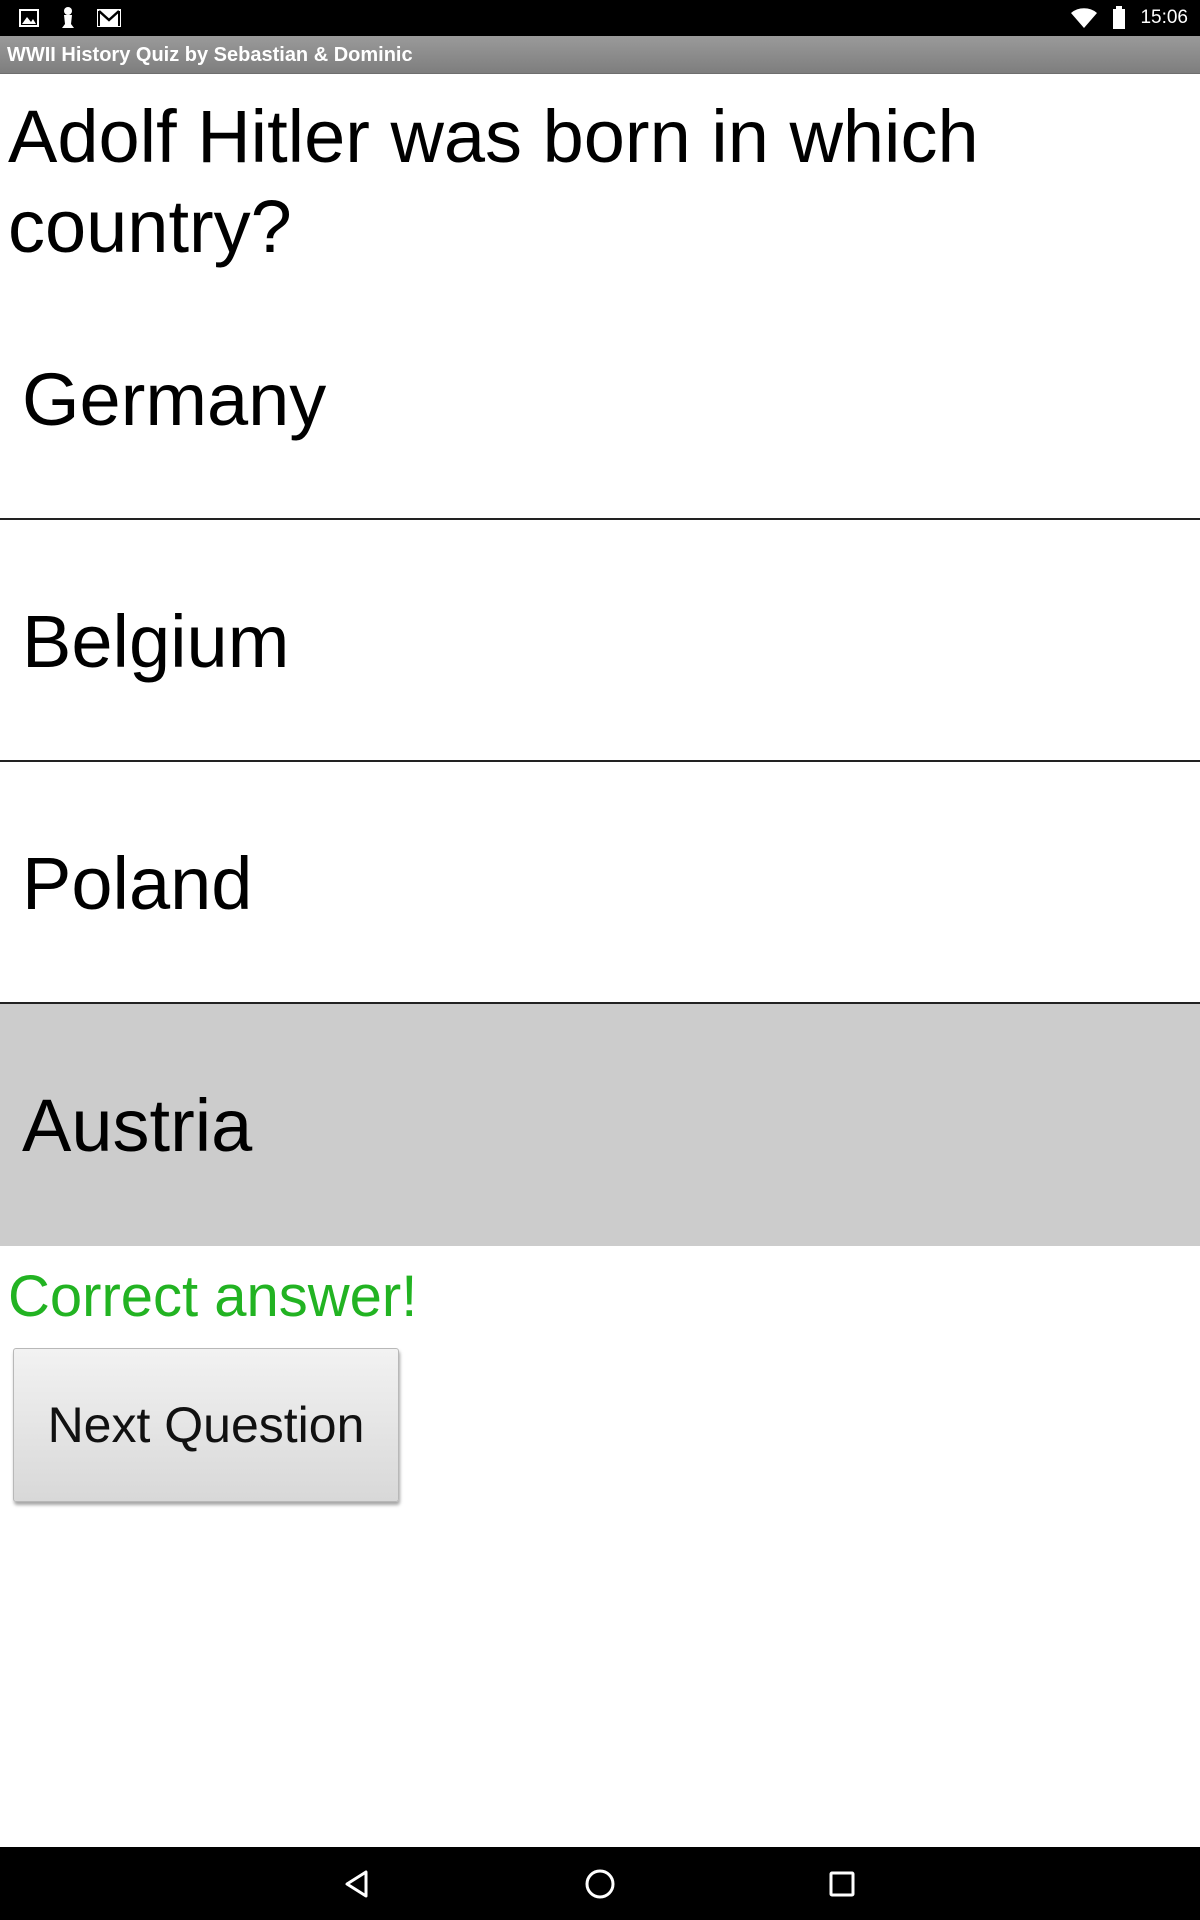 The height and width of the screenshot is (1920, 1200). I want to click on battery-icon, so click(1119, 18).